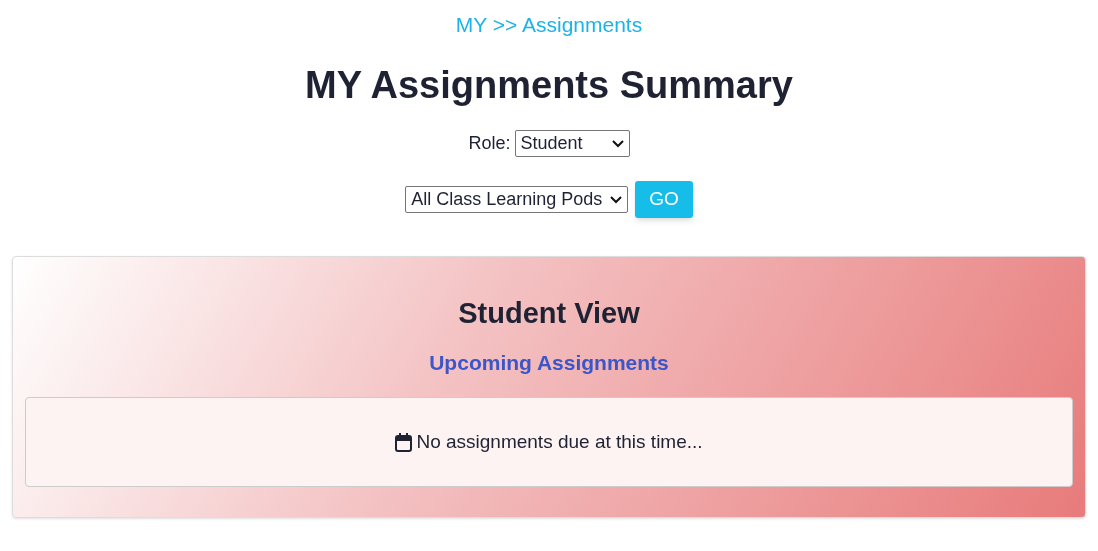  What do you see at coordinates (489, 143) in the screenshot?
I see `role-label: Role:` at bounding box center [489, 143].